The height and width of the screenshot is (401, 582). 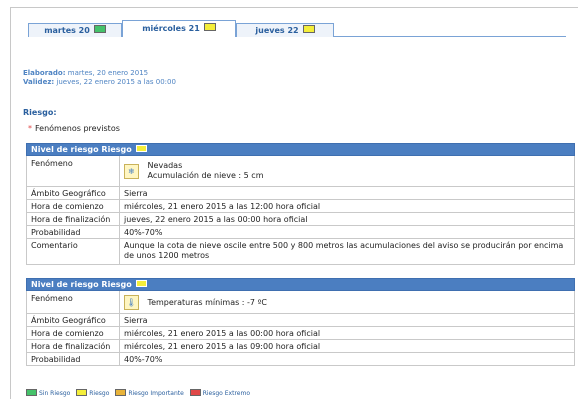 I want to click on legend-label: Riesgo Importante, so click(x=156, y=393).